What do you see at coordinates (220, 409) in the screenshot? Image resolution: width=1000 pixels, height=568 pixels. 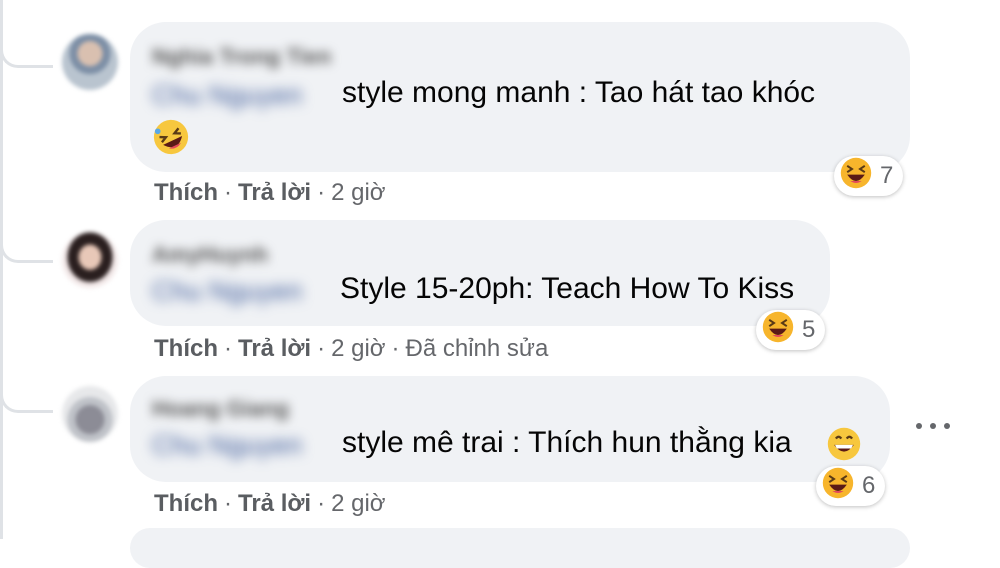 I see `comment-author: Hoang Giang` at bounding box center [220, 409].